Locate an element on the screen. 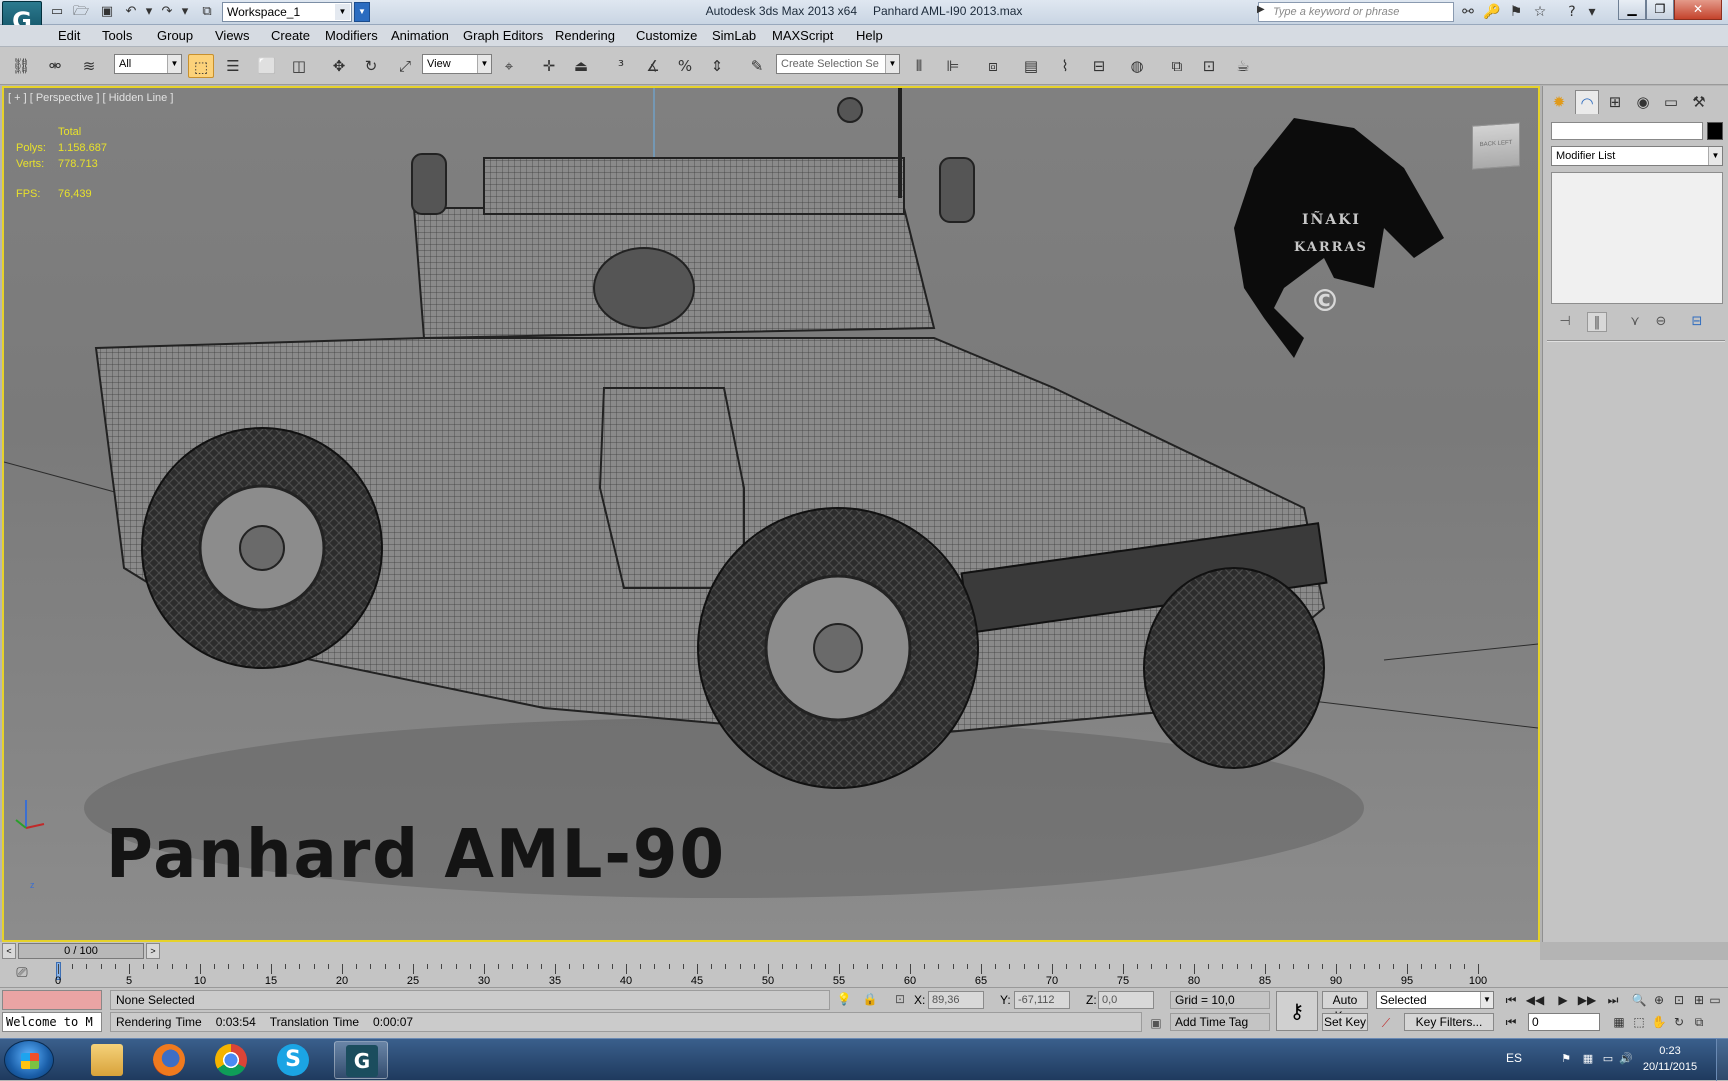 The image size is (1728, 1081). graphite-ribbon-icon: ▤ is located at coordinates (1031, 66).